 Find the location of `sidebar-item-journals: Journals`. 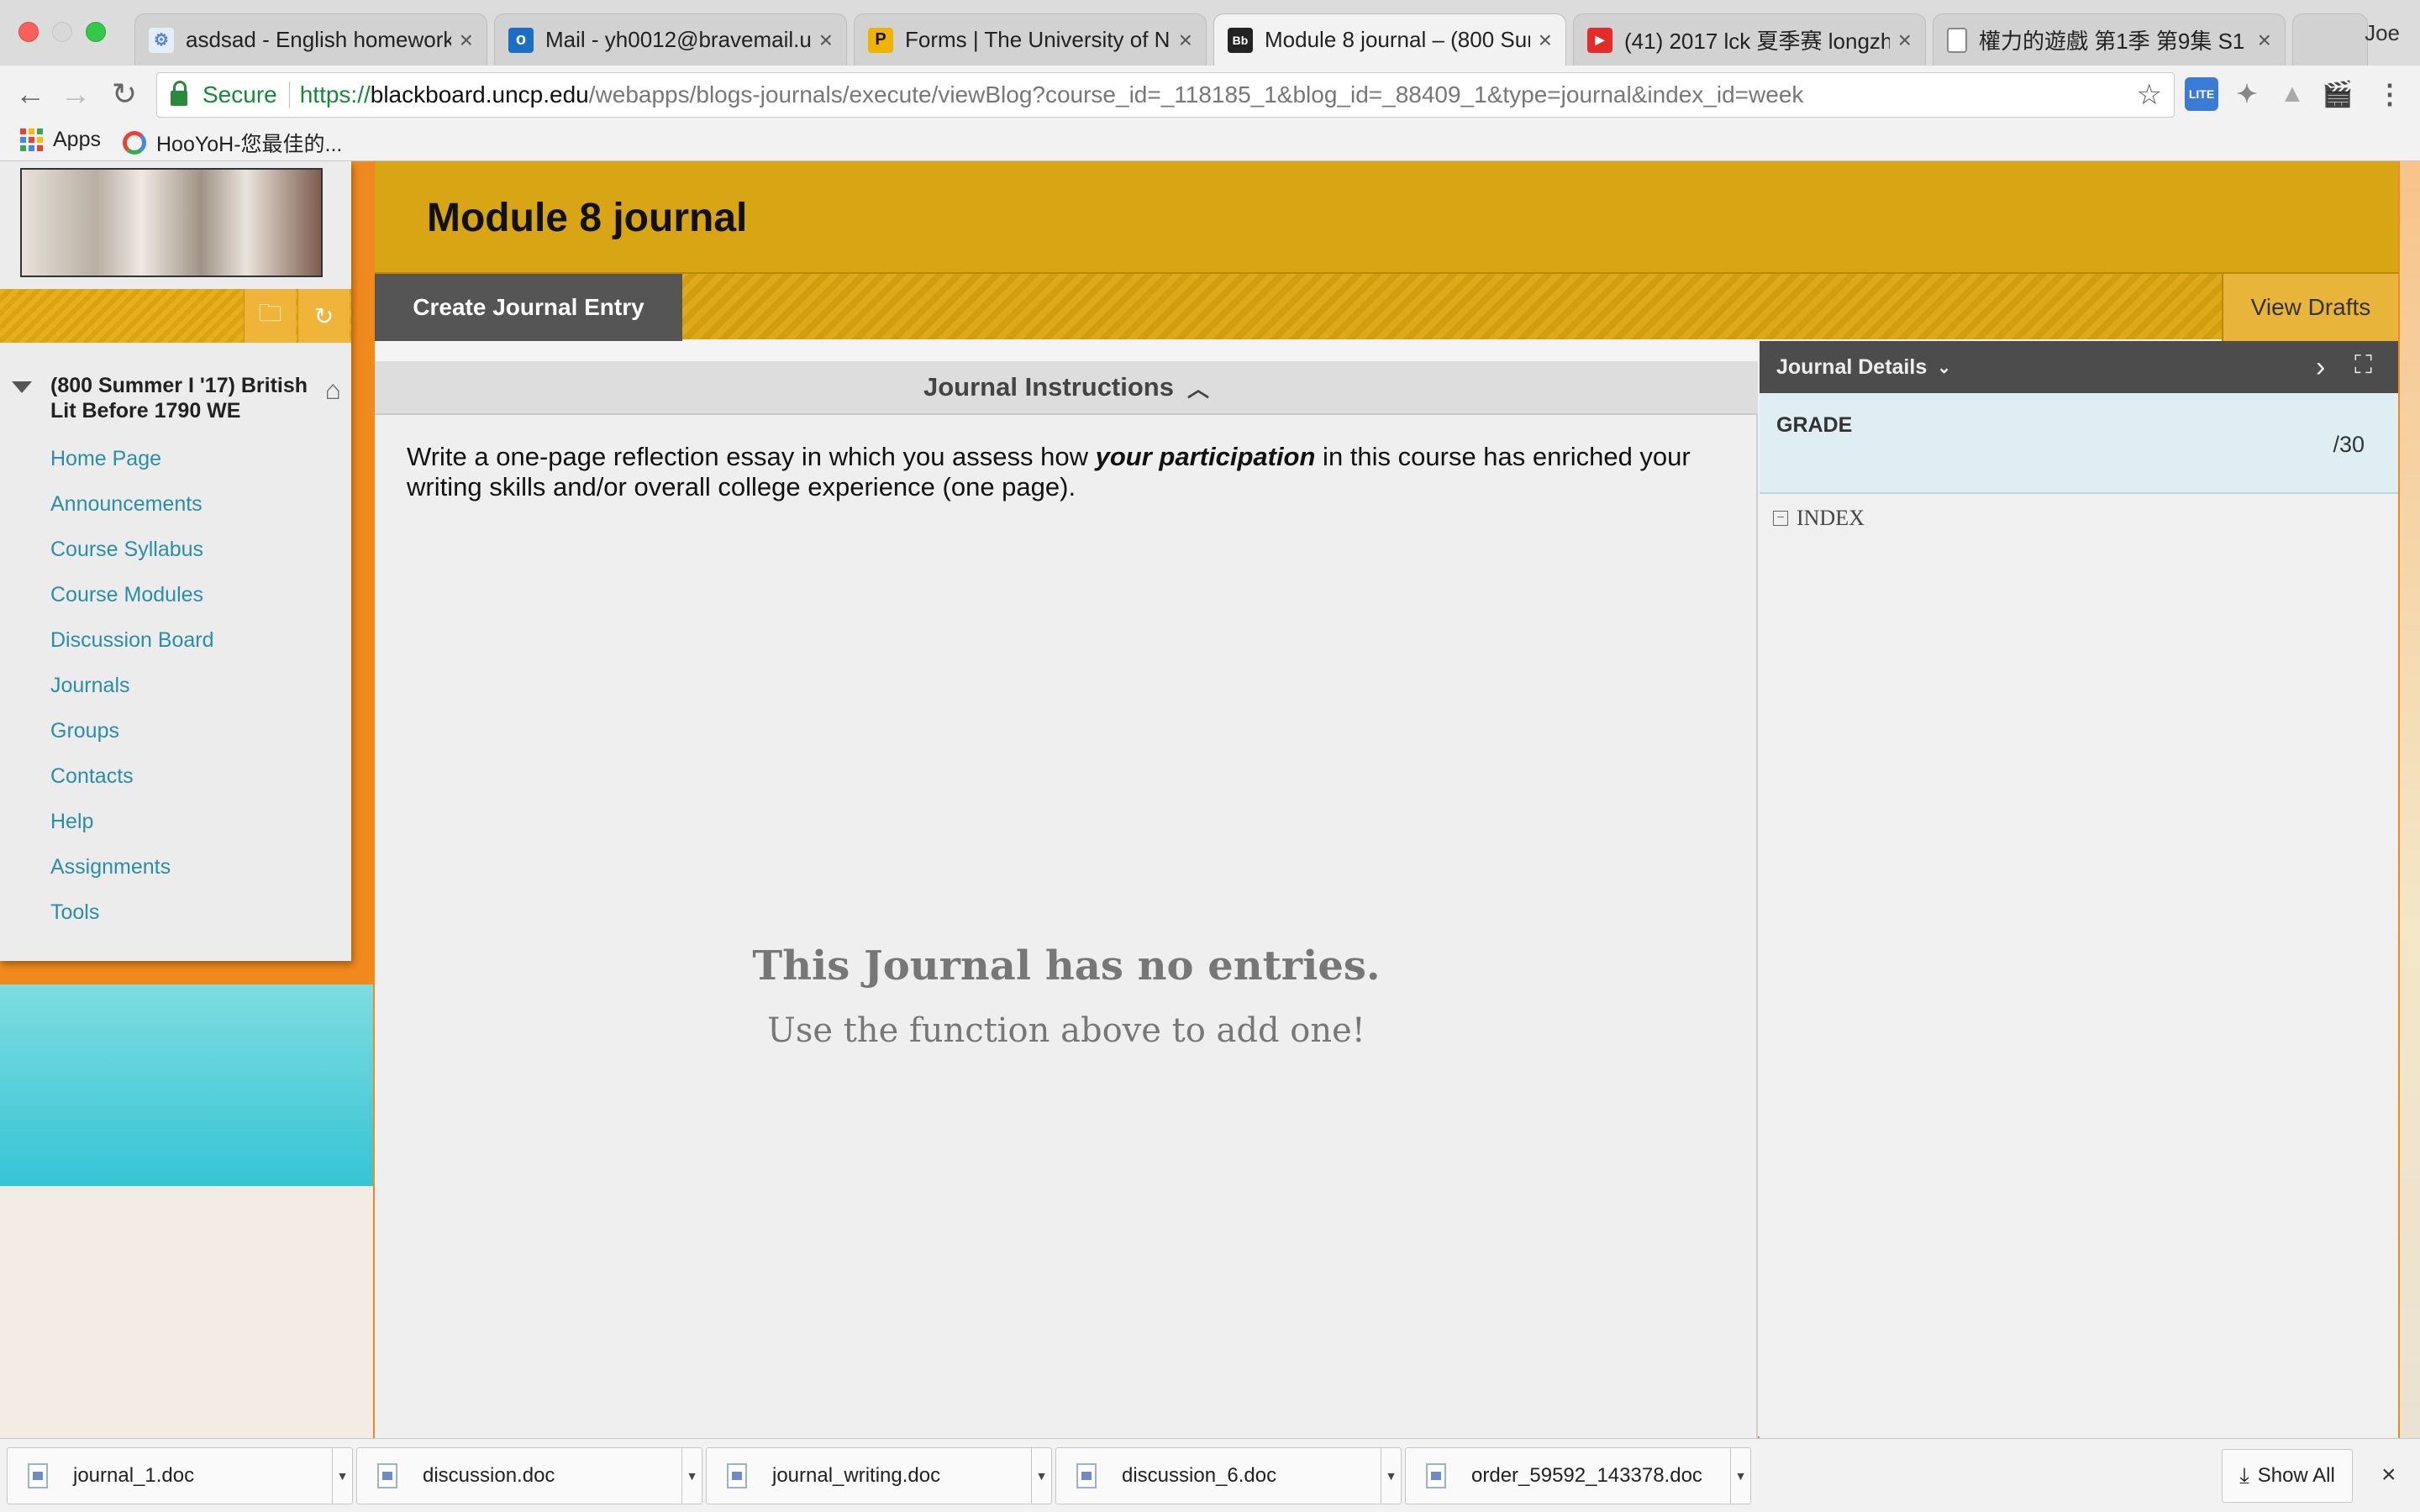

sidebar-item-journals: Journals is located at coordinates (90, 686).